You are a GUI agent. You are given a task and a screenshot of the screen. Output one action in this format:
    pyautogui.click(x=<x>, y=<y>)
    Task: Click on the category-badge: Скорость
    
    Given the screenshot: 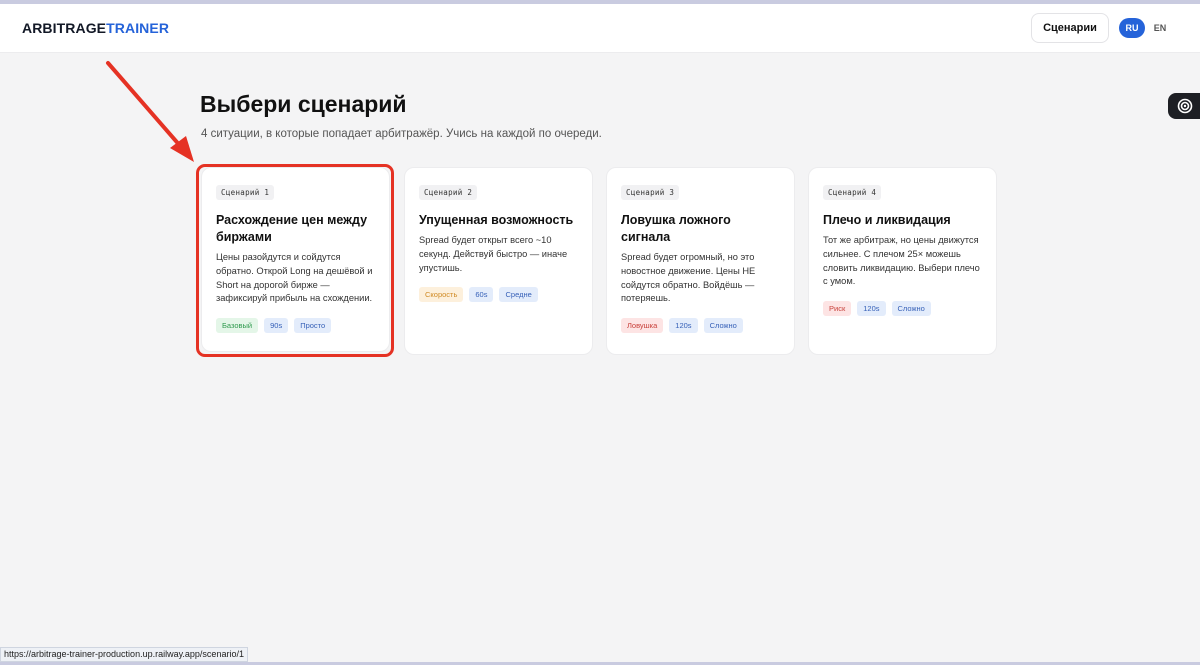 What is the action you would take?
    pyautogui.click(x=441, y=295)
    